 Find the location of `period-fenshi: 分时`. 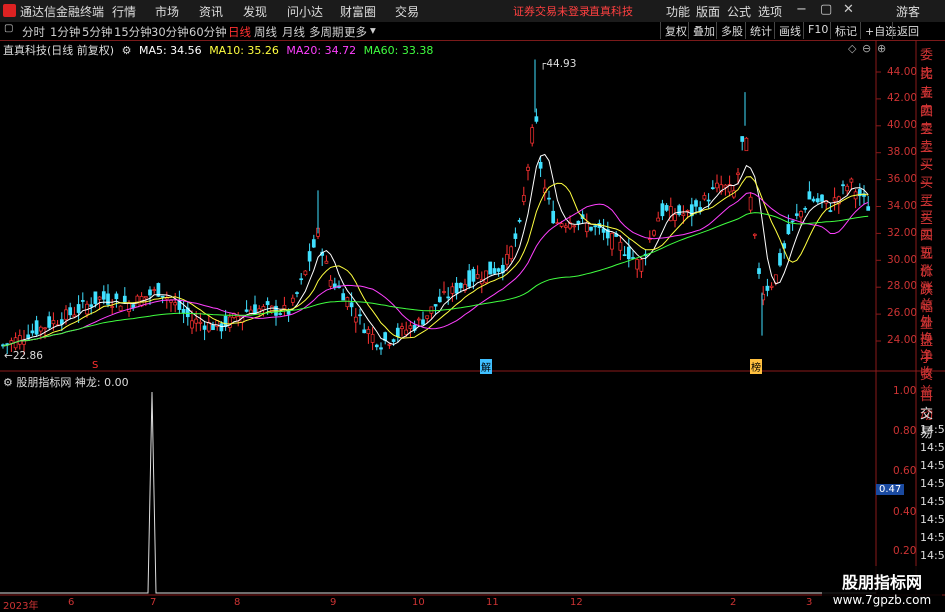

period-fenshi: 分时 is located at coordinates (33, 32).